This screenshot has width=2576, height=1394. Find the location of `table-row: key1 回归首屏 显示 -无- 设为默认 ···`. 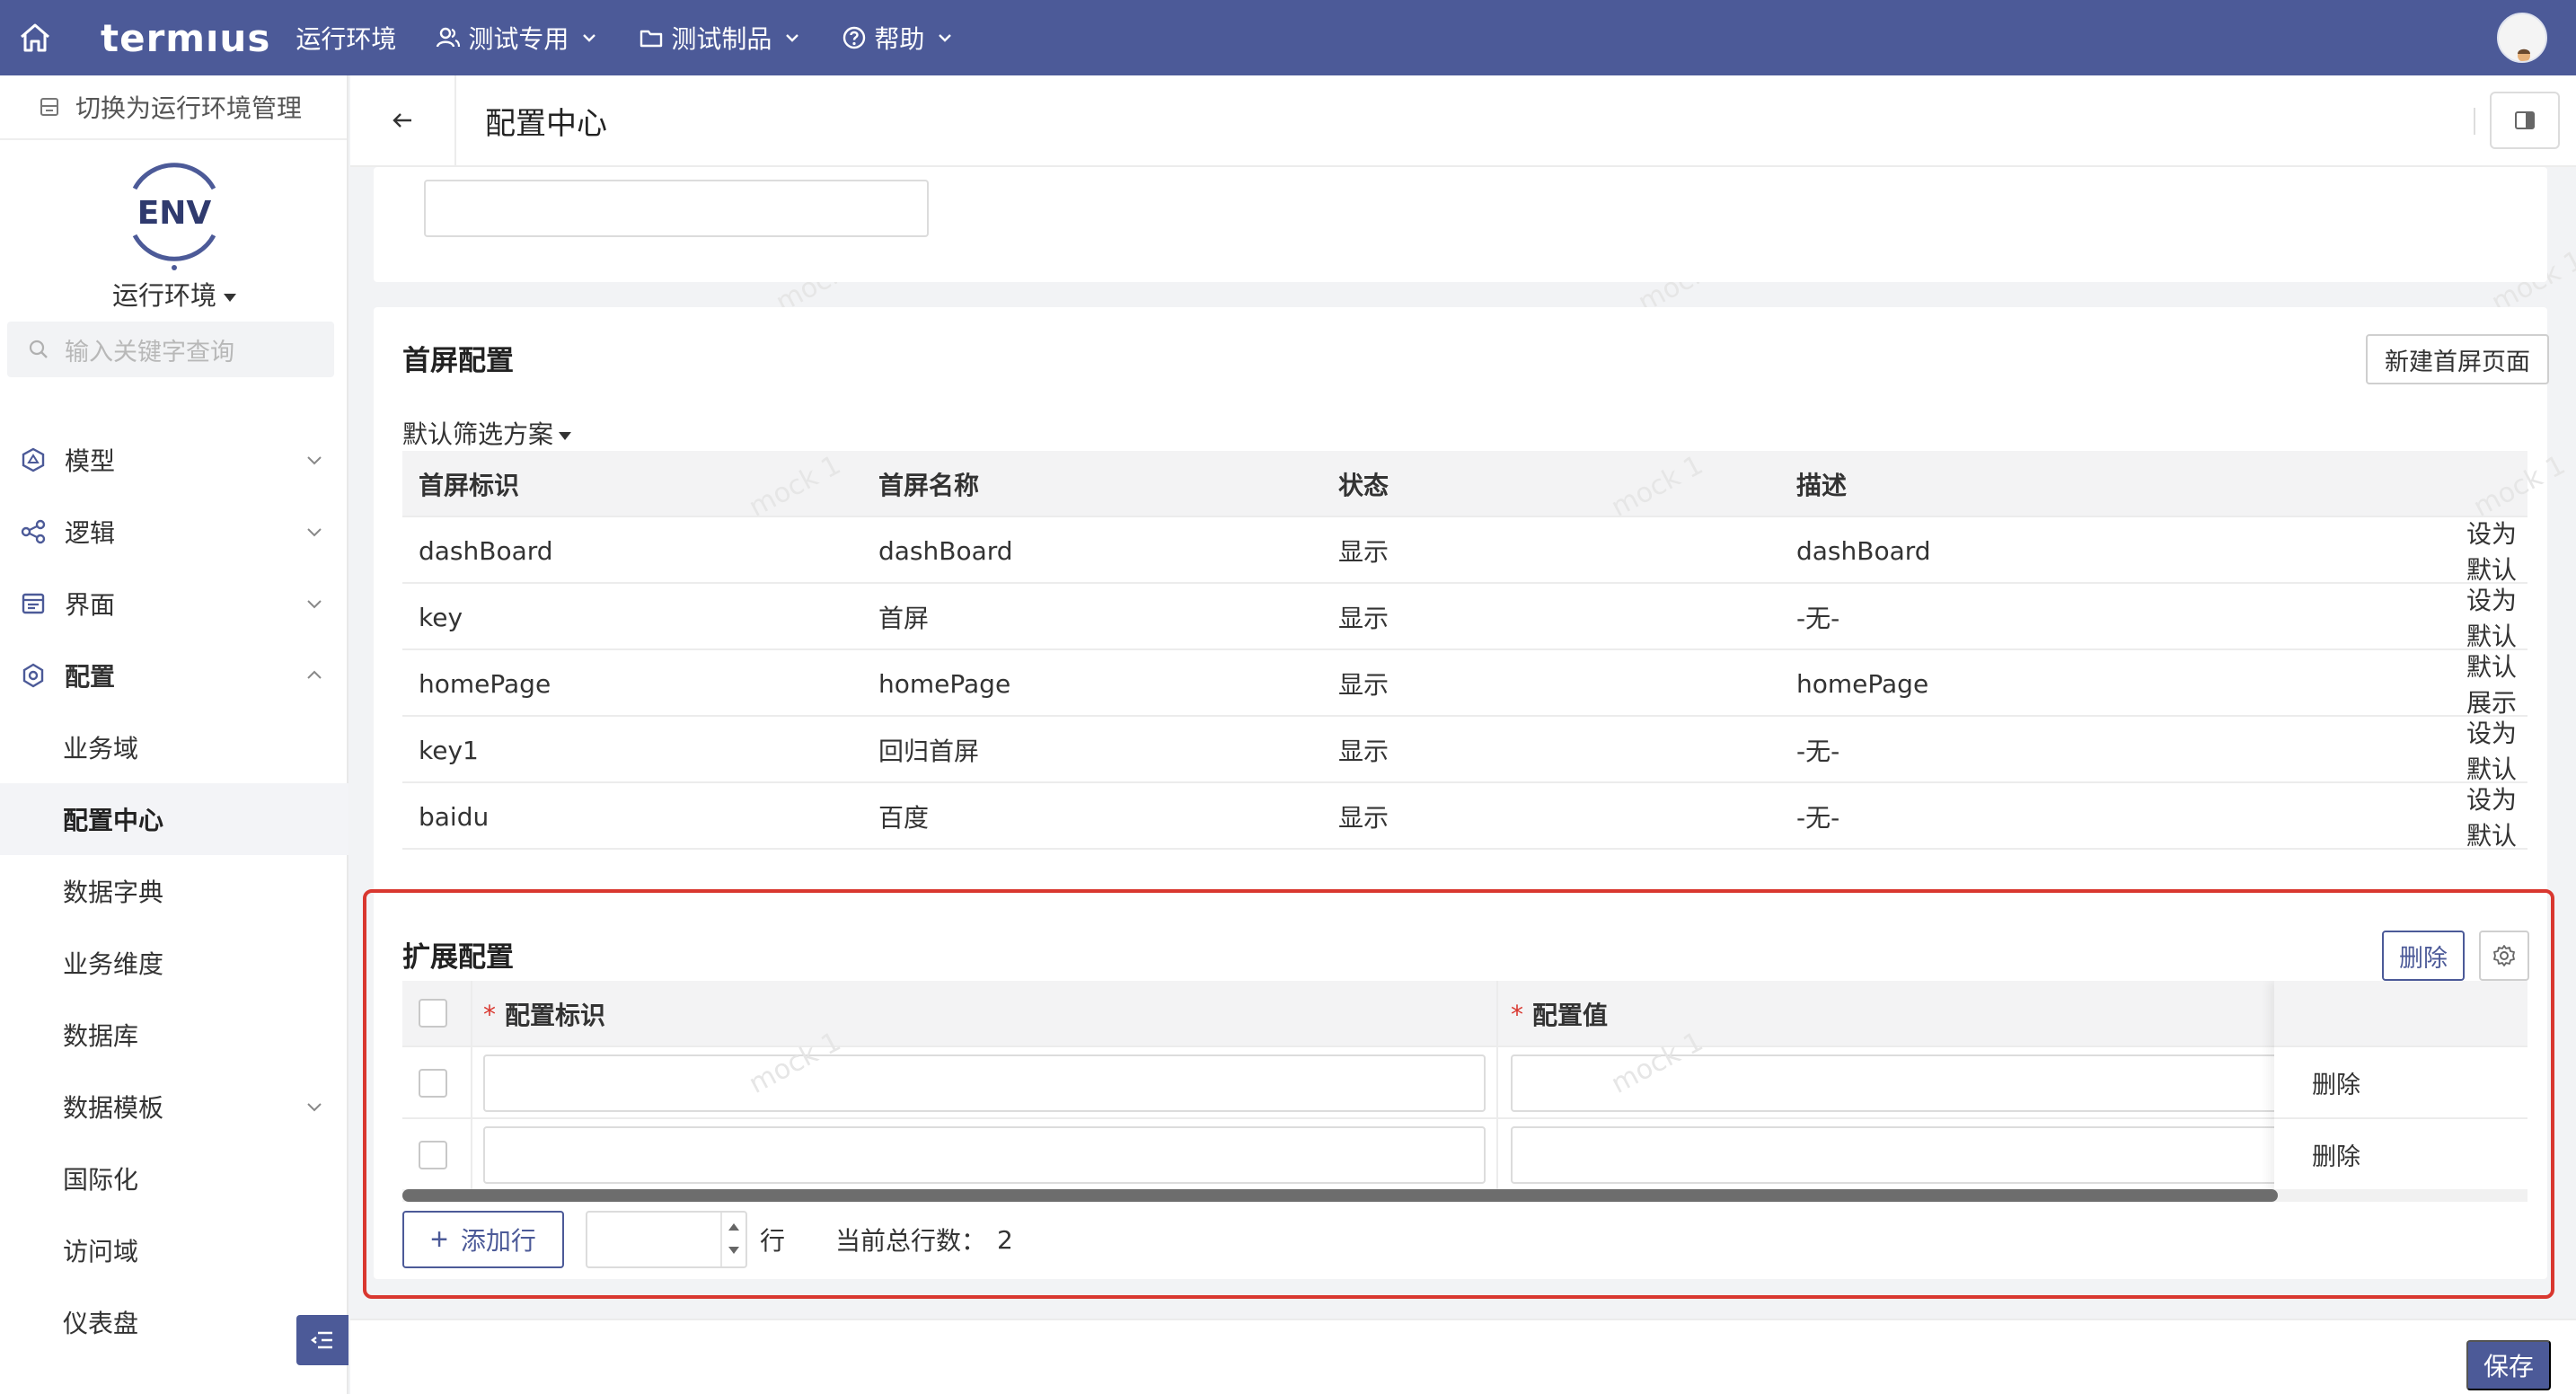

table-row: key1 回归首屏 显示 -无- 设为默认 ··· is located at coordinates (1464, 750).